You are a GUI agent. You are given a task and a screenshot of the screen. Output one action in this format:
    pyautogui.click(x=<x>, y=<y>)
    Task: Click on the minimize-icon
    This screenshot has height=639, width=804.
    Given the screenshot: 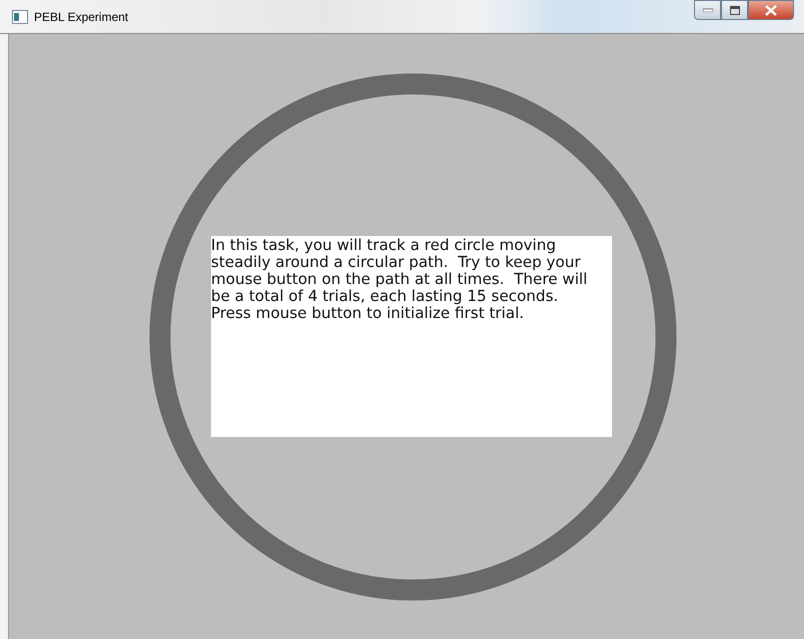 What is the action you would take?
    pyautogui.click(x=707, y=10)
    